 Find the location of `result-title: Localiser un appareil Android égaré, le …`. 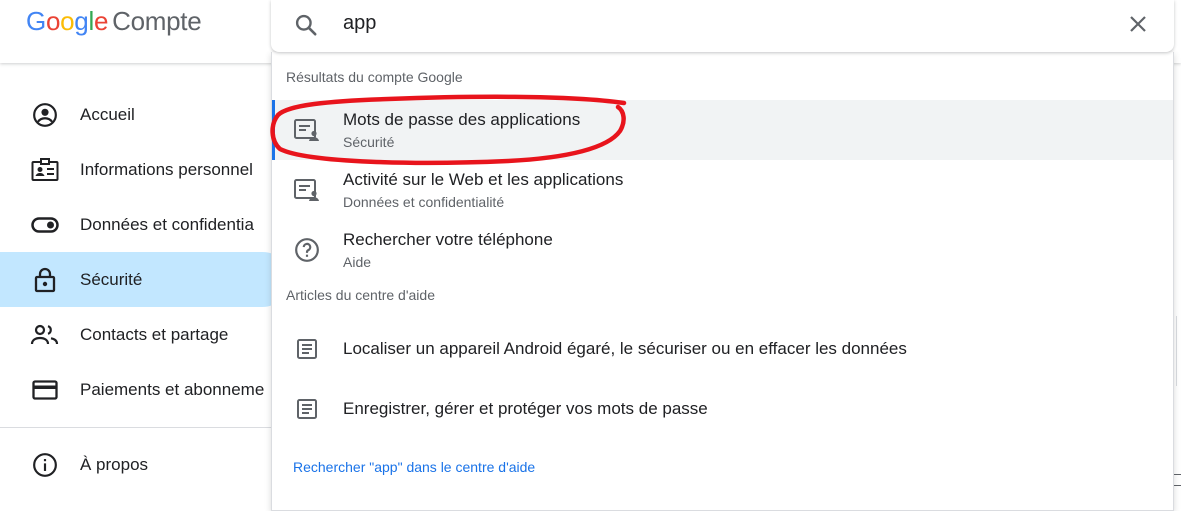

result-title: Localiser un appareil Android égaré, le … is located at coordinates (625, 348).